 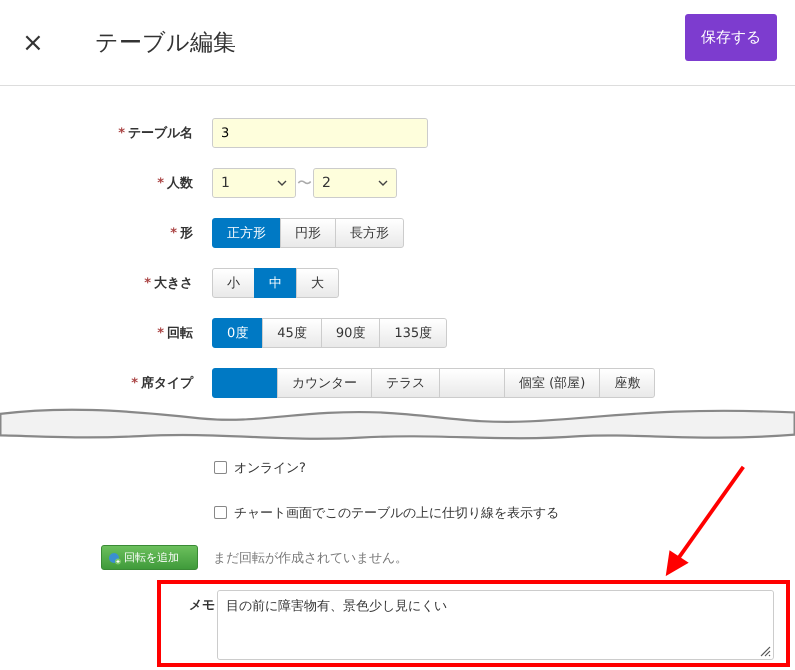 What do you see at coordinates (413, 333) in the screenshot?
I see `option-button: 135度` at bounding box center [413, 333].